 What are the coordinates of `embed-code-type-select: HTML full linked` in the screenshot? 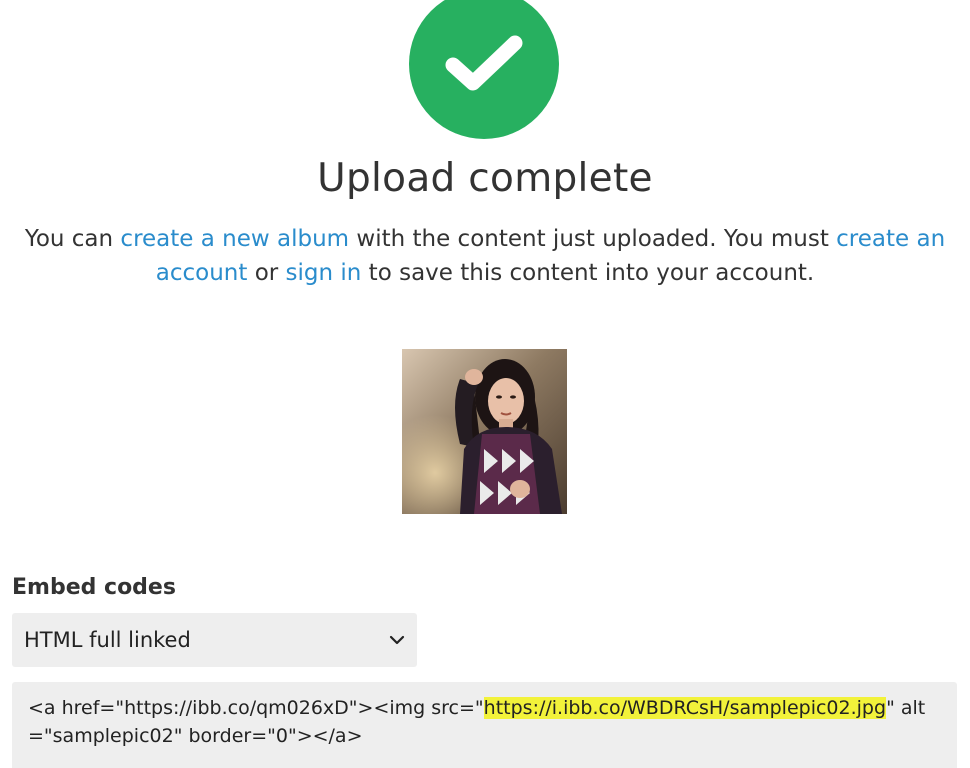 It's located at (214, 640).